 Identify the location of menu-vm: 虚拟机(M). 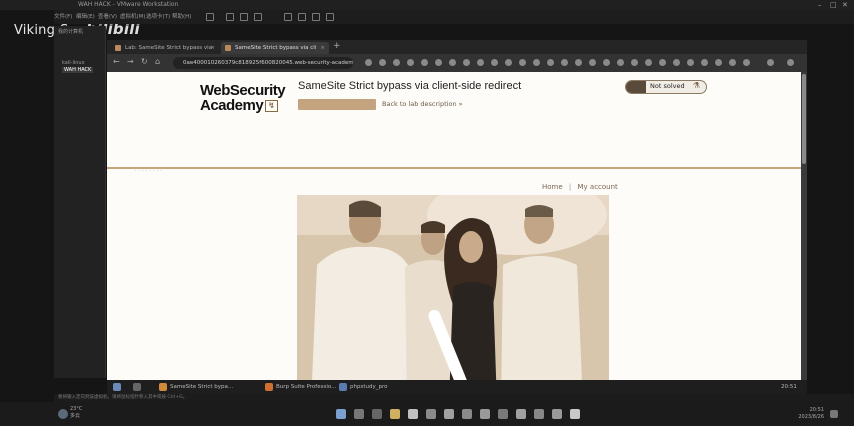
(133, 16).